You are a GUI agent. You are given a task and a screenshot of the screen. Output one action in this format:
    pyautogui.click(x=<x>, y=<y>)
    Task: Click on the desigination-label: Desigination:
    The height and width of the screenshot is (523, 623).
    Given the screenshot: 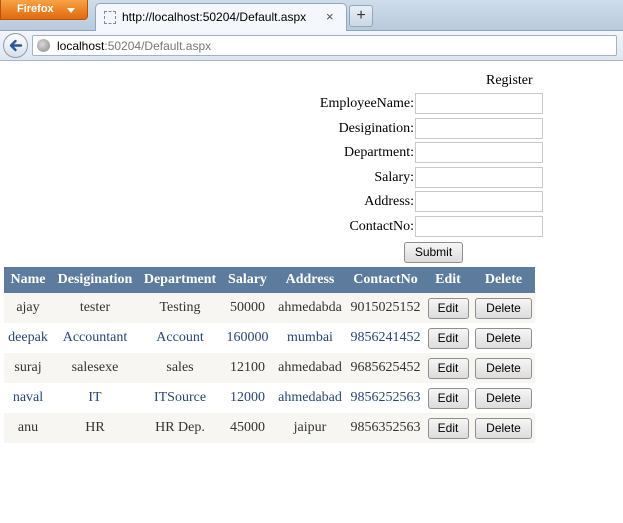 What is the action you would take?
    pyautogui.click(x=376, y=128)
    